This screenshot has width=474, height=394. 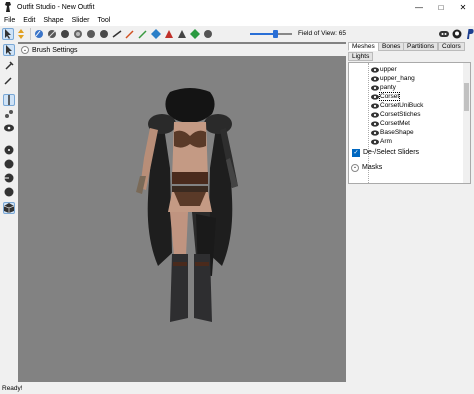 I want to click on smooth-icon, so click(x=91, y=34).